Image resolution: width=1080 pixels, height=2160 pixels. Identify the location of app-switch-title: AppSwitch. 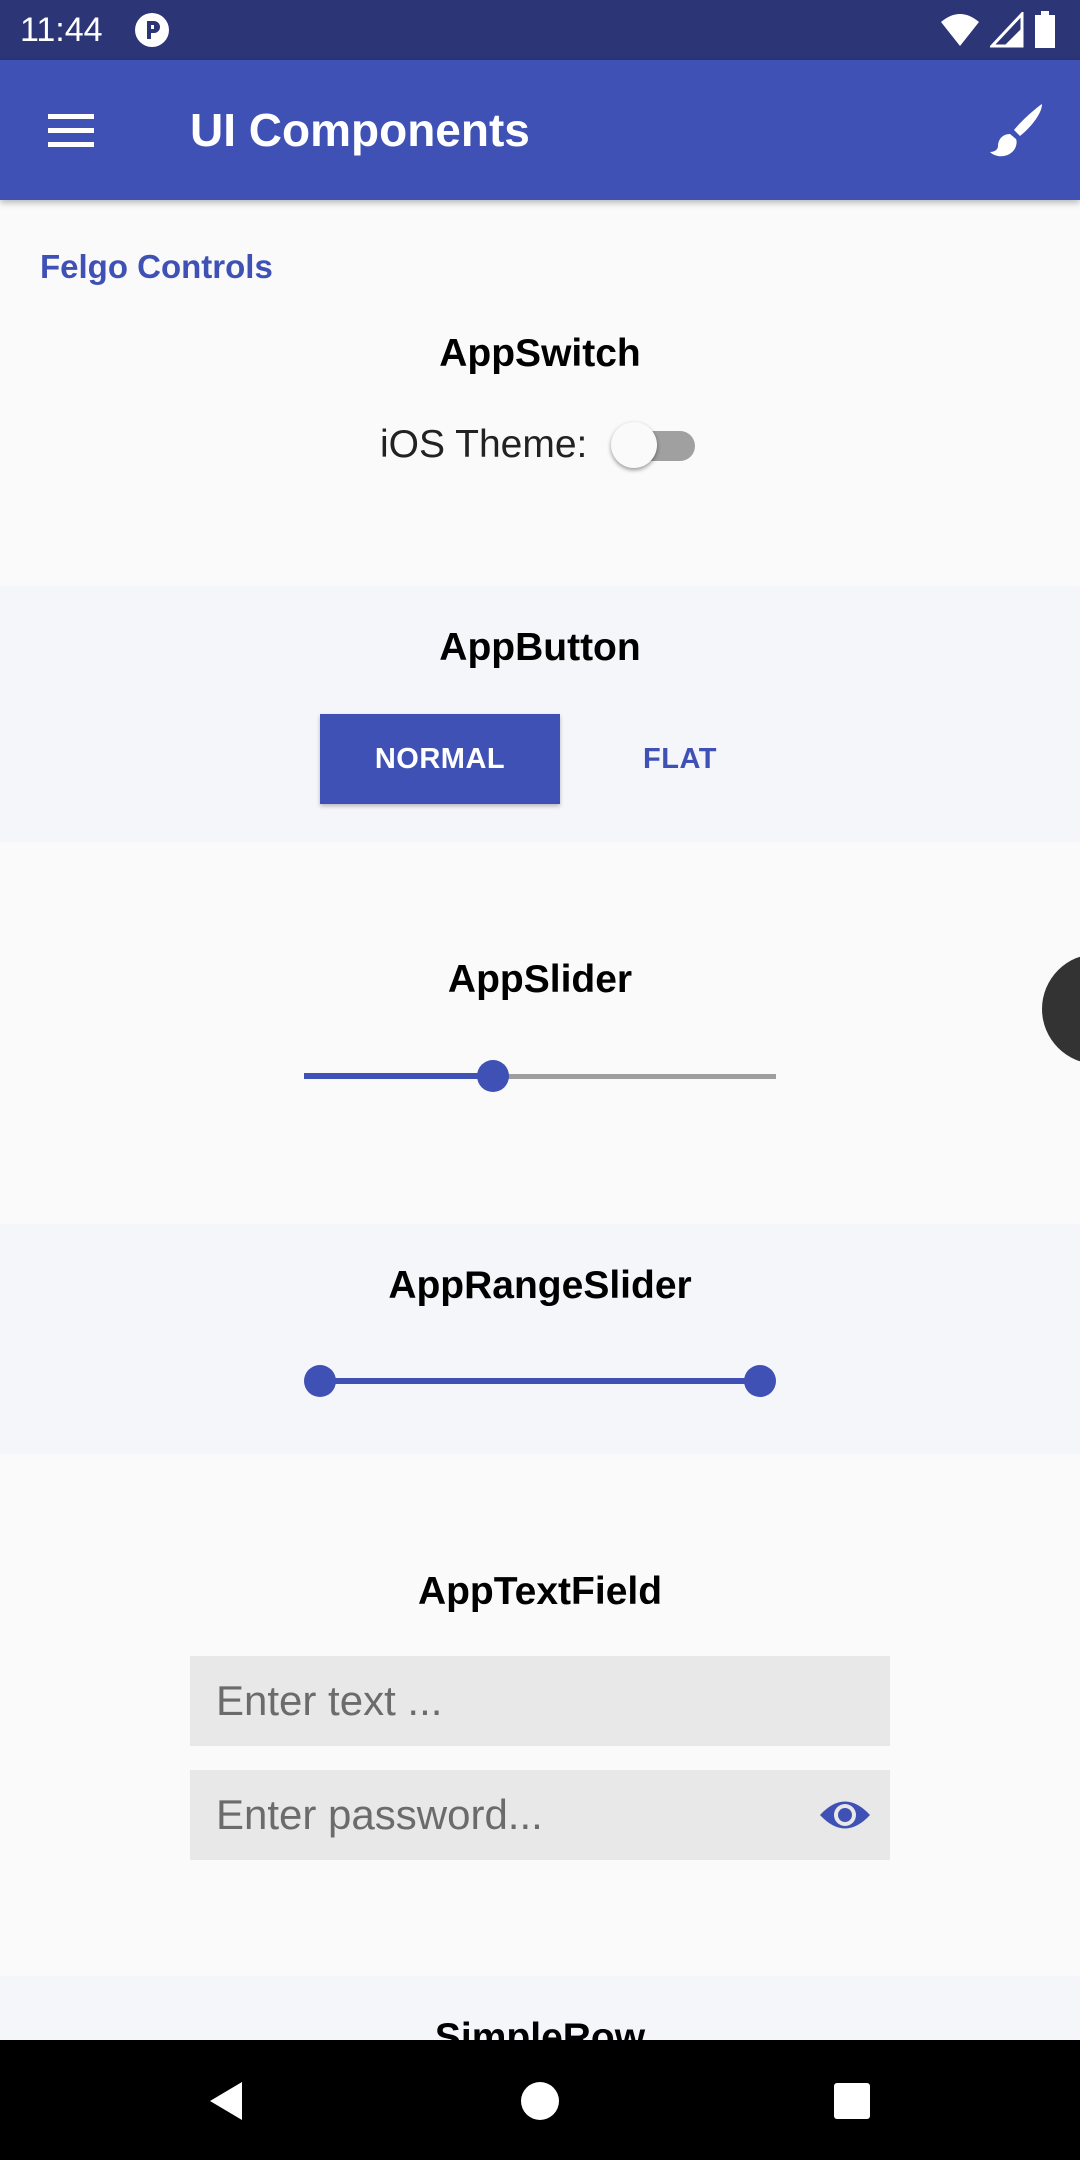
(540, 353).